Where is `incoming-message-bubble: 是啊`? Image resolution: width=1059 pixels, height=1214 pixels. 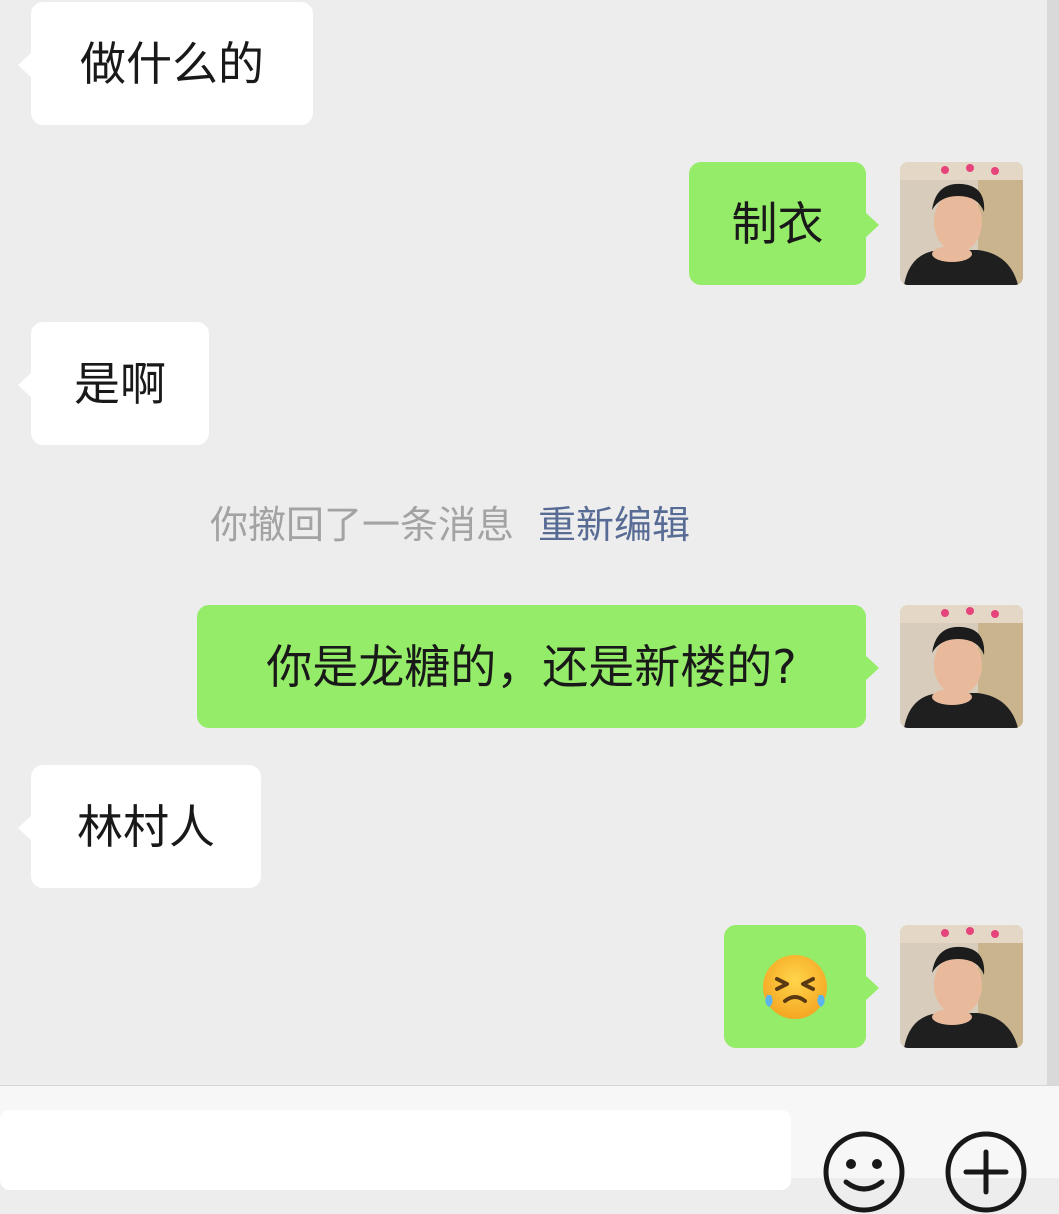
incoming-message-bubble: 是啊 is located at coordinates (113, 383).